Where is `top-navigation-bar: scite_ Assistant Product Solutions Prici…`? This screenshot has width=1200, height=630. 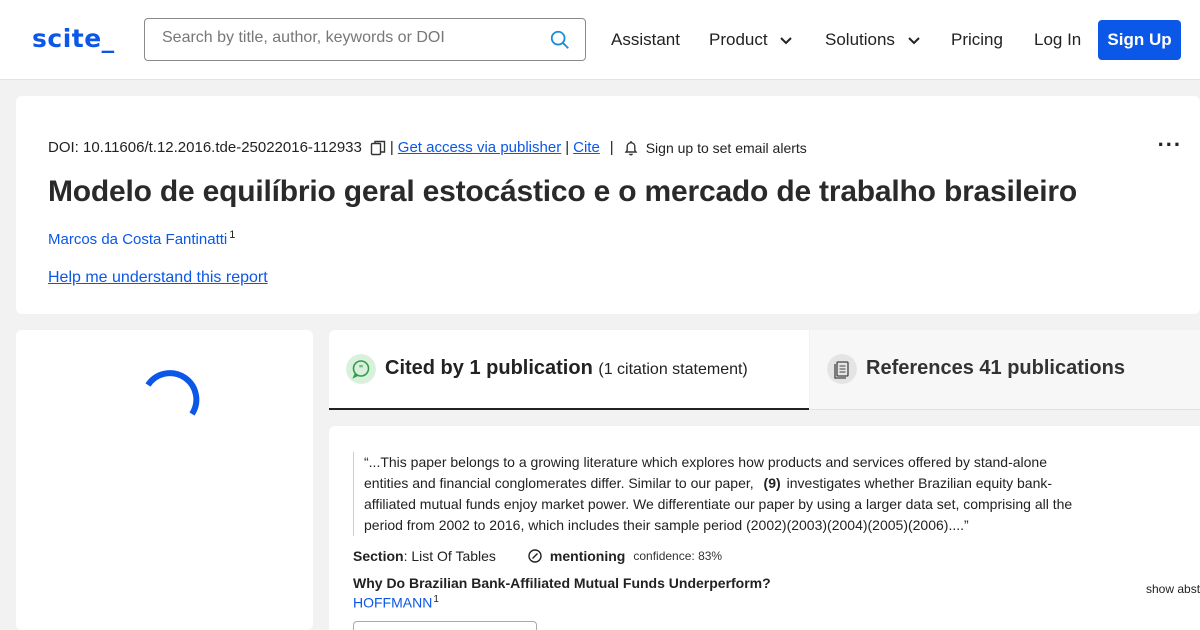
top-navigation-bar: scite_ Assistant Product Solutions Prici… is located at coordinates (600, 40).